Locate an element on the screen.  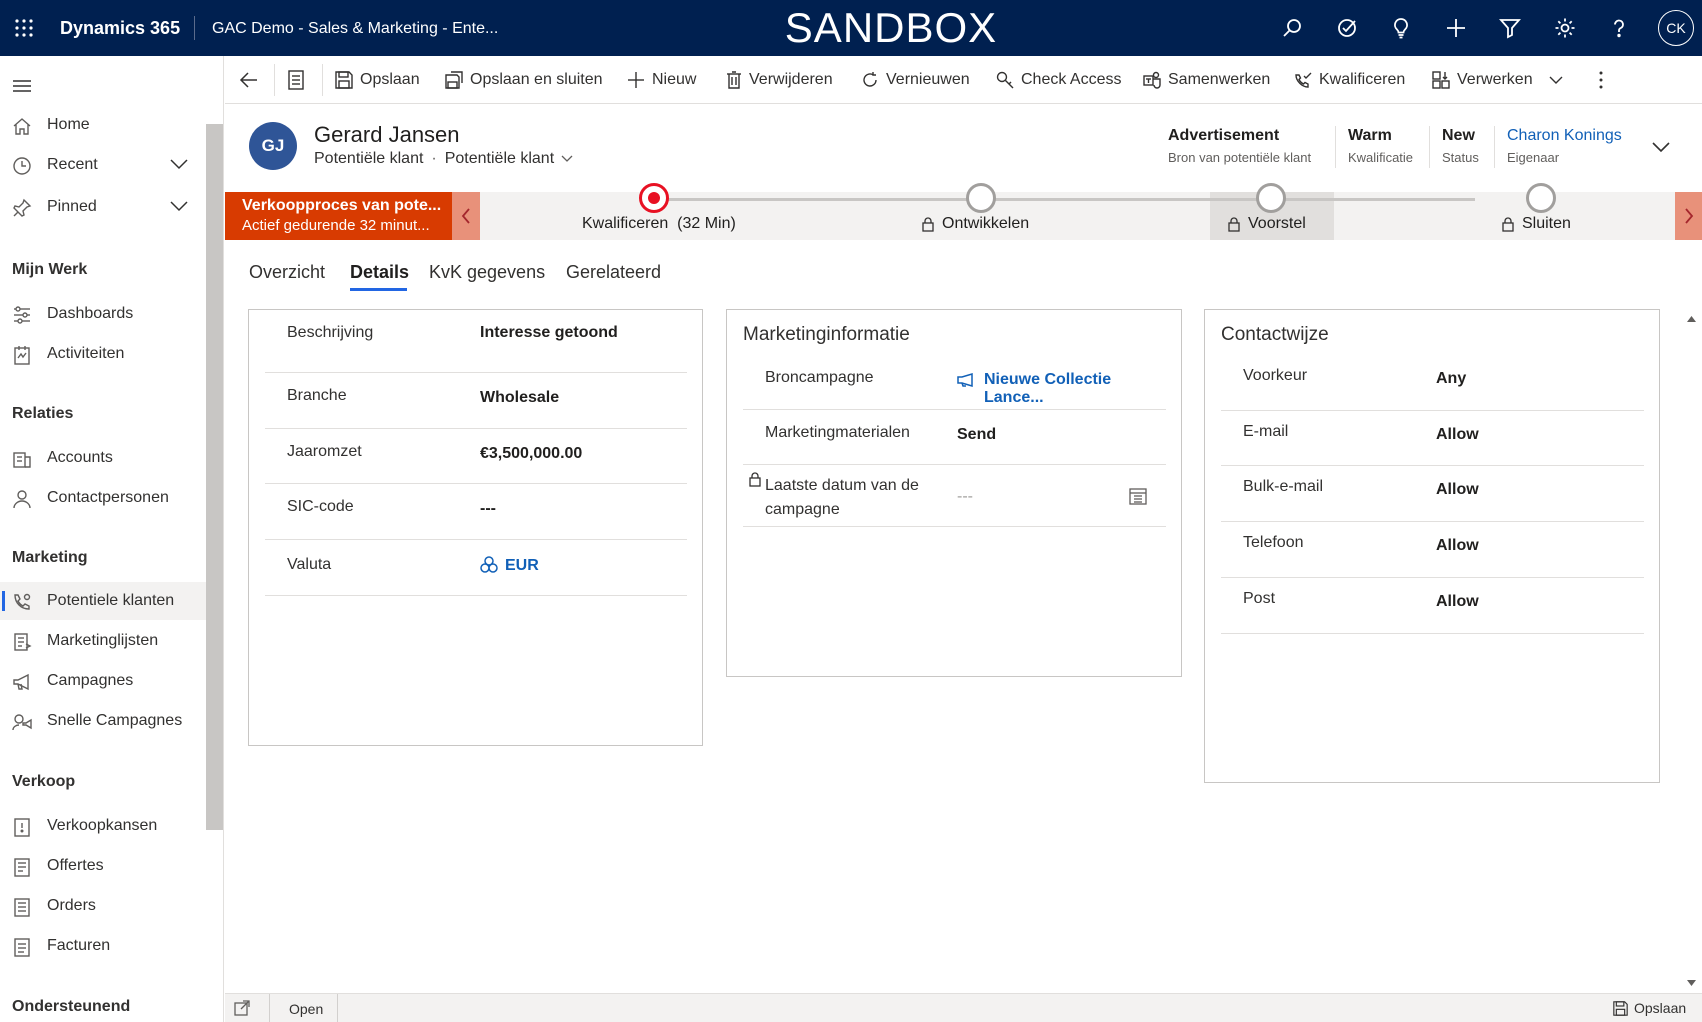
header-expand-chevron-icon is located at coordinates (1661, 147).